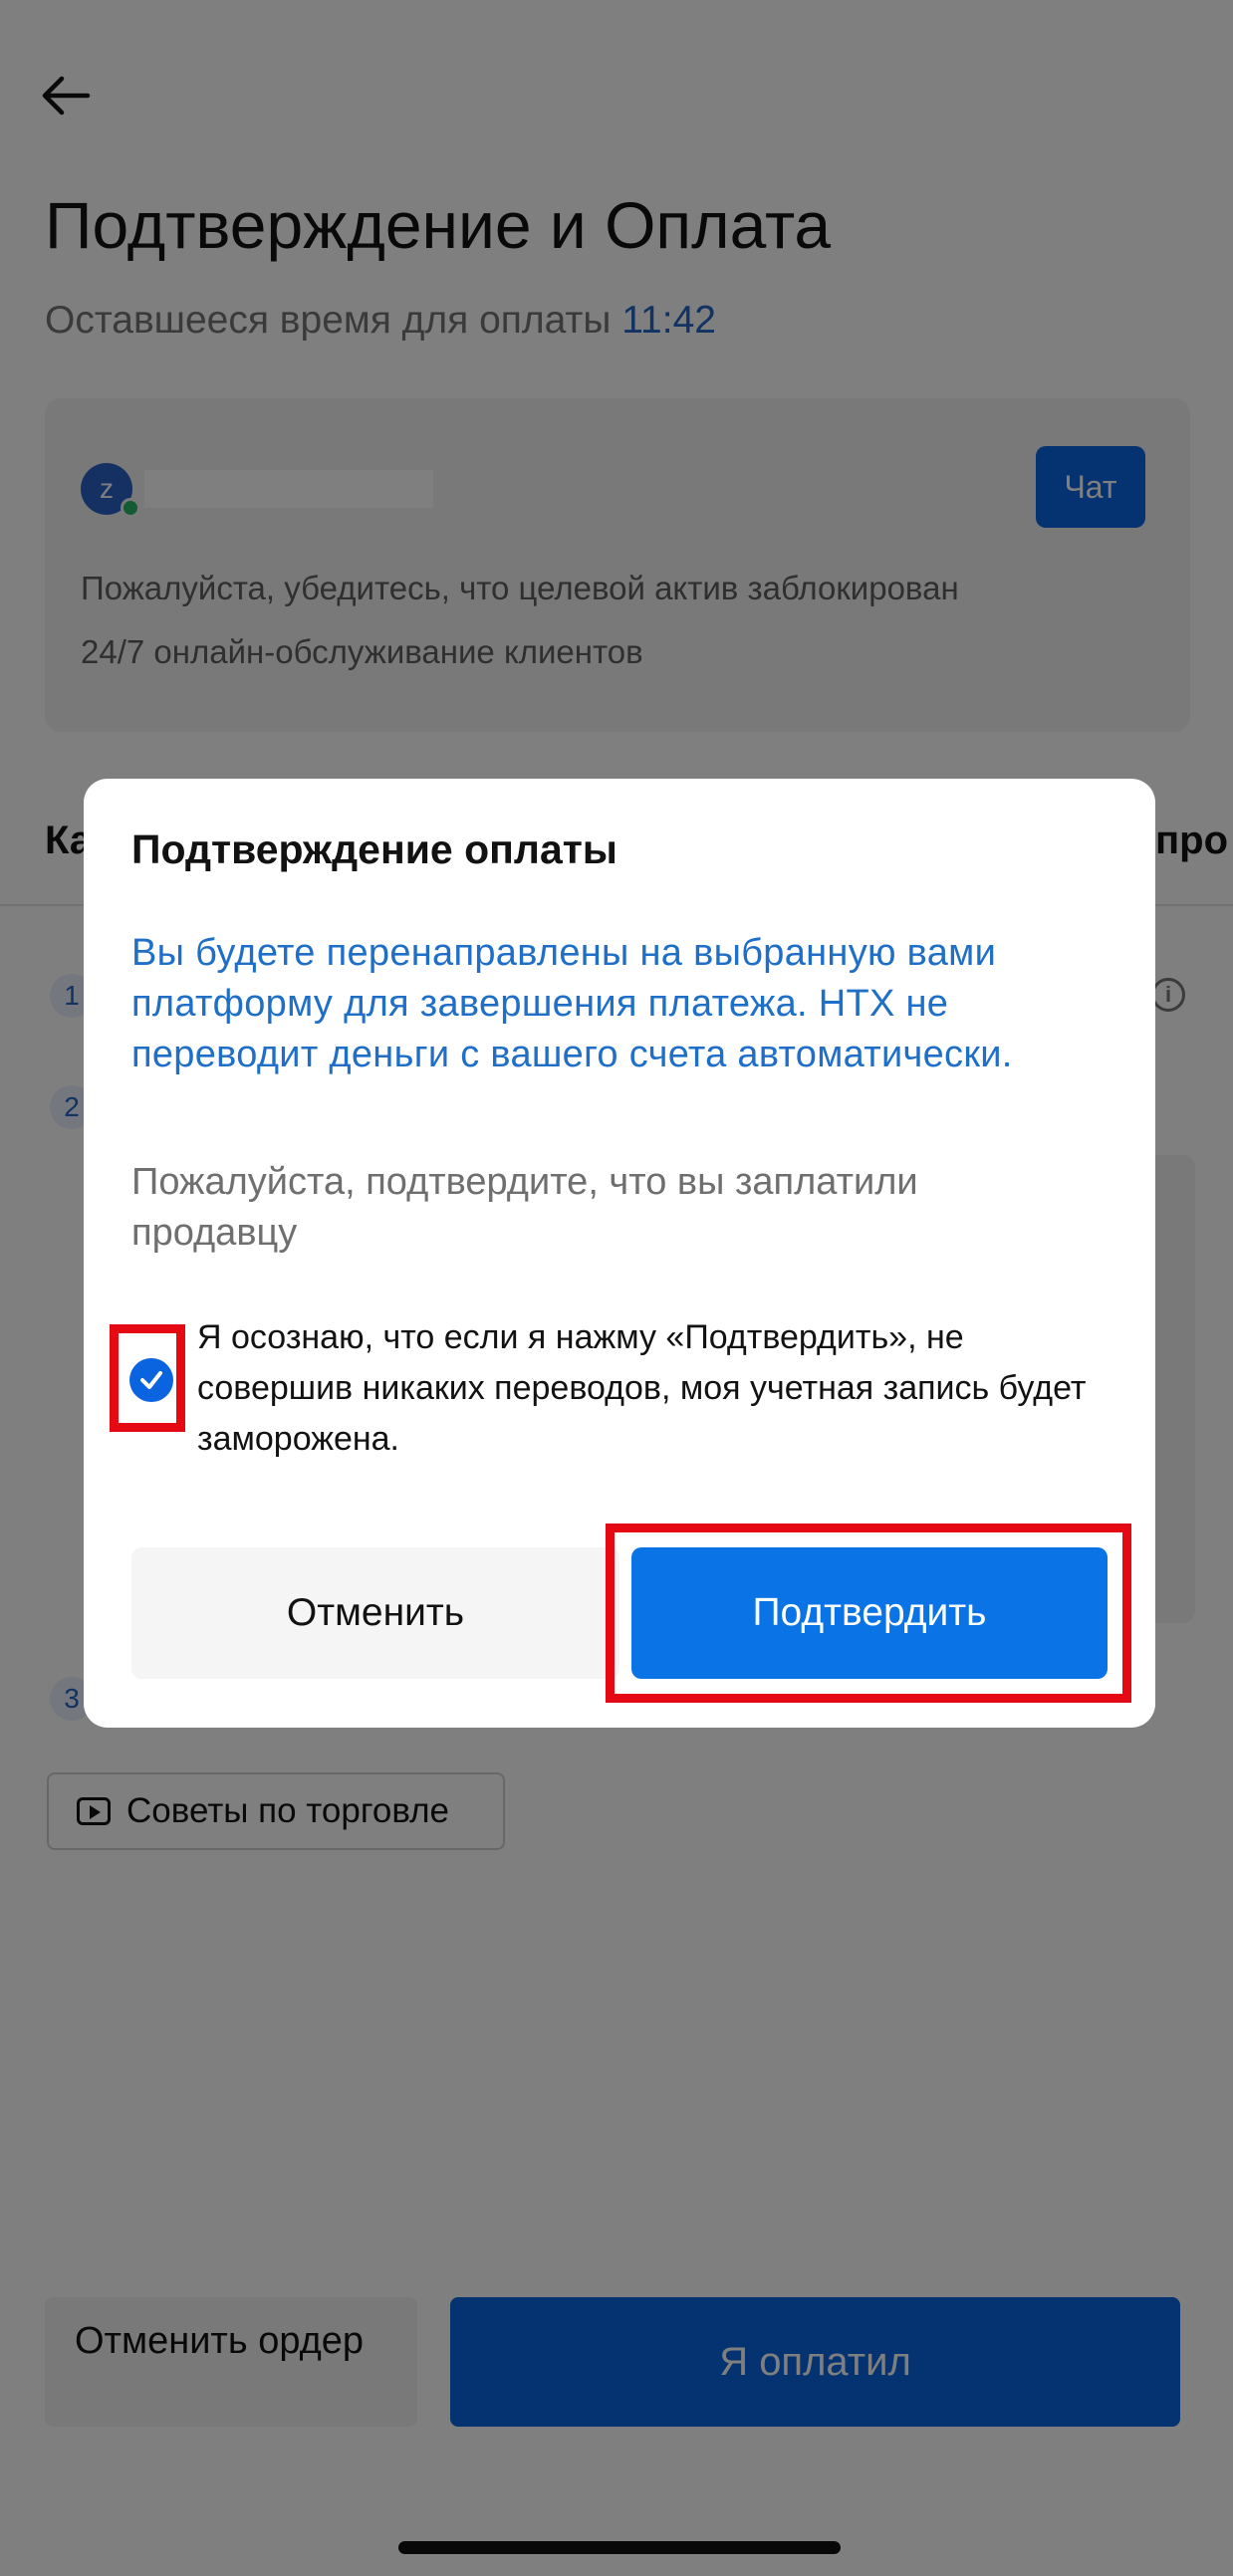  What do you see at coordinates (375, 1613) in the screenshot?
I see `dialog-cancel-button: Отменить` at bounding box center [375, 1613].